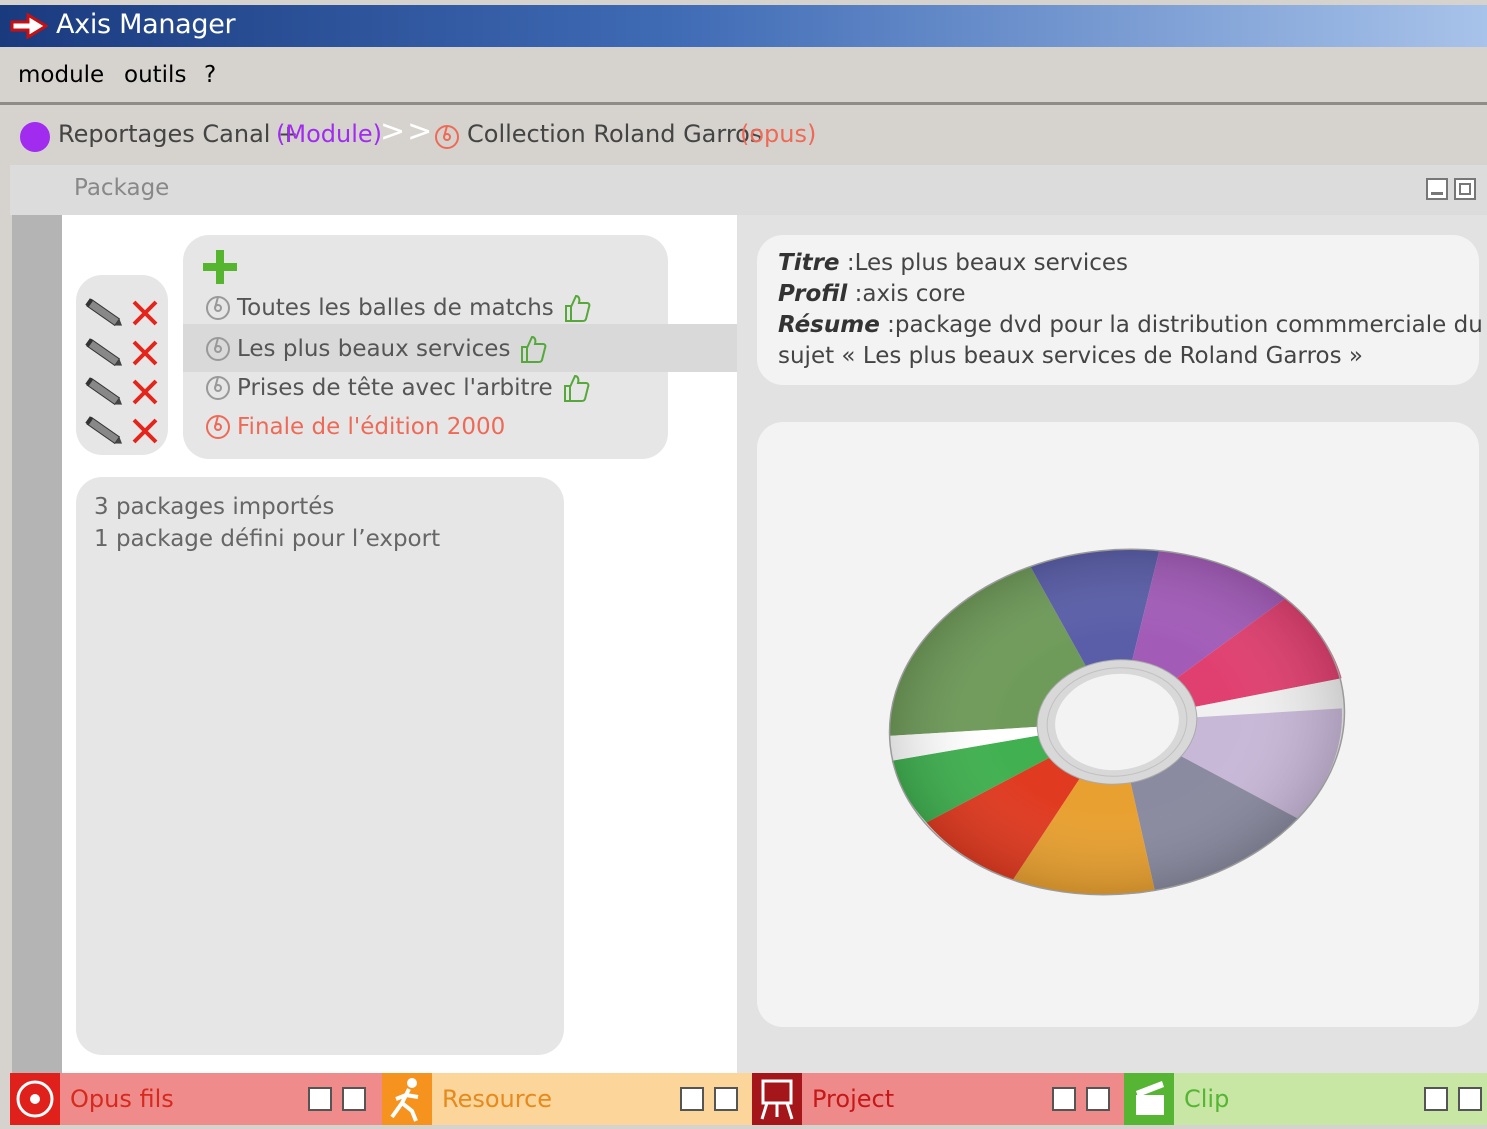 The image size is (1487, 1129). Describe the element at coordinates (61, 75) in the screenshot. I see `menu-module: module` at that location.